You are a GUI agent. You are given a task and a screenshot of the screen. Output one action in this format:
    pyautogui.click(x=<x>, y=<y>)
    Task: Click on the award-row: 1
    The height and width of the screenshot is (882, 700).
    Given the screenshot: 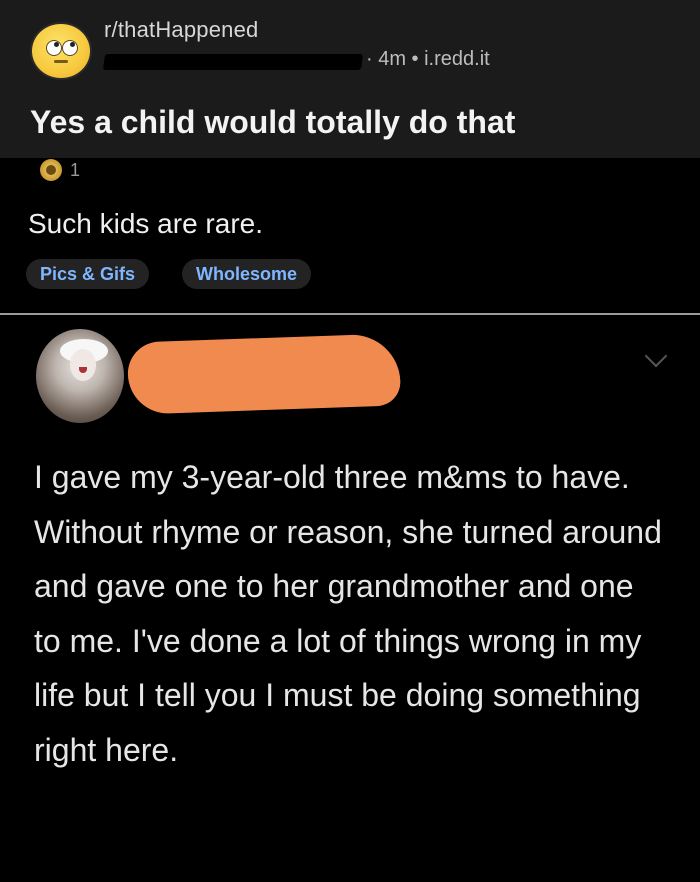 What is the action you would take?
    pyautogui.click(x=60, y=170)
    